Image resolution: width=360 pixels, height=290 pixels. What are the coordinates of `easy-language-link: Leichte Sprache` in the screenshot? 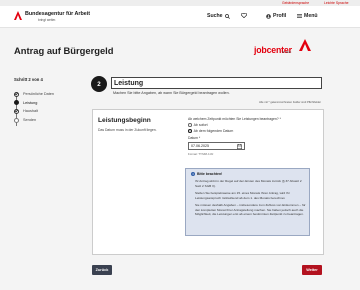 It's located at (336, 3).